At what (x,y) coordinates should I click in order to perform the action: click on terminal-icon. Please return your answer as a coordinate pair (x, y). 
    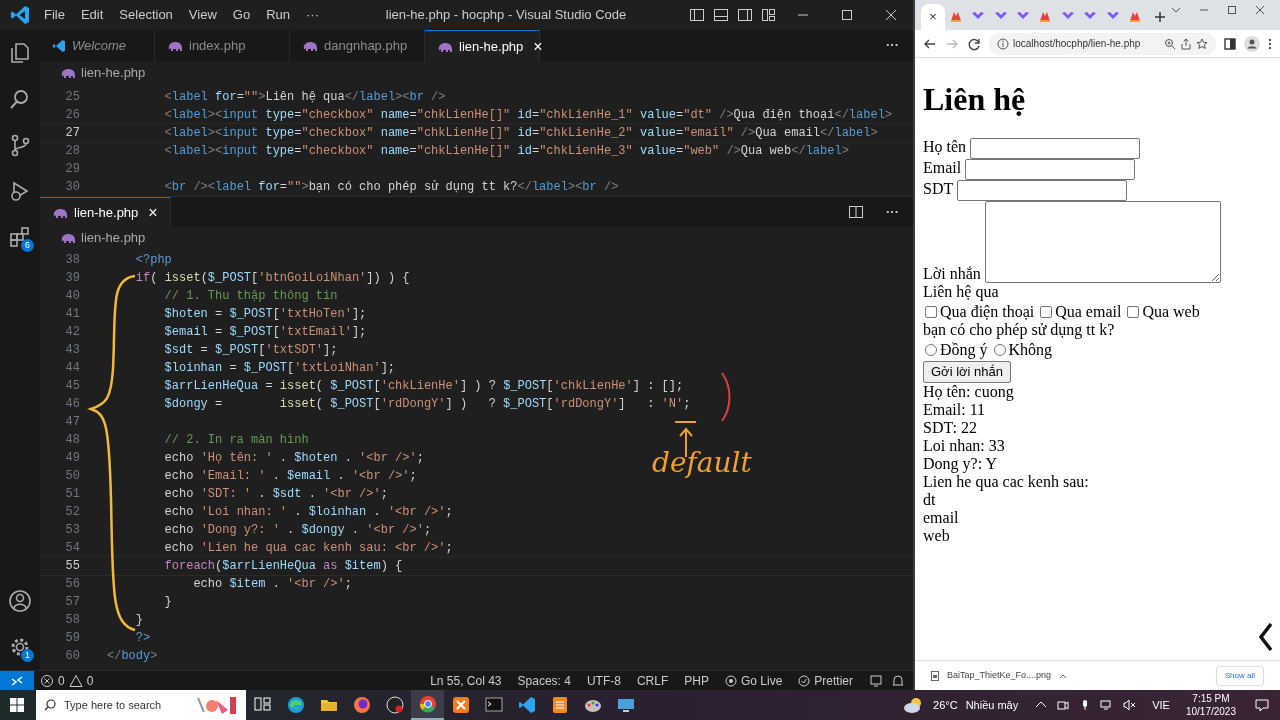
    Looking at the image, I should click on (493, 705).